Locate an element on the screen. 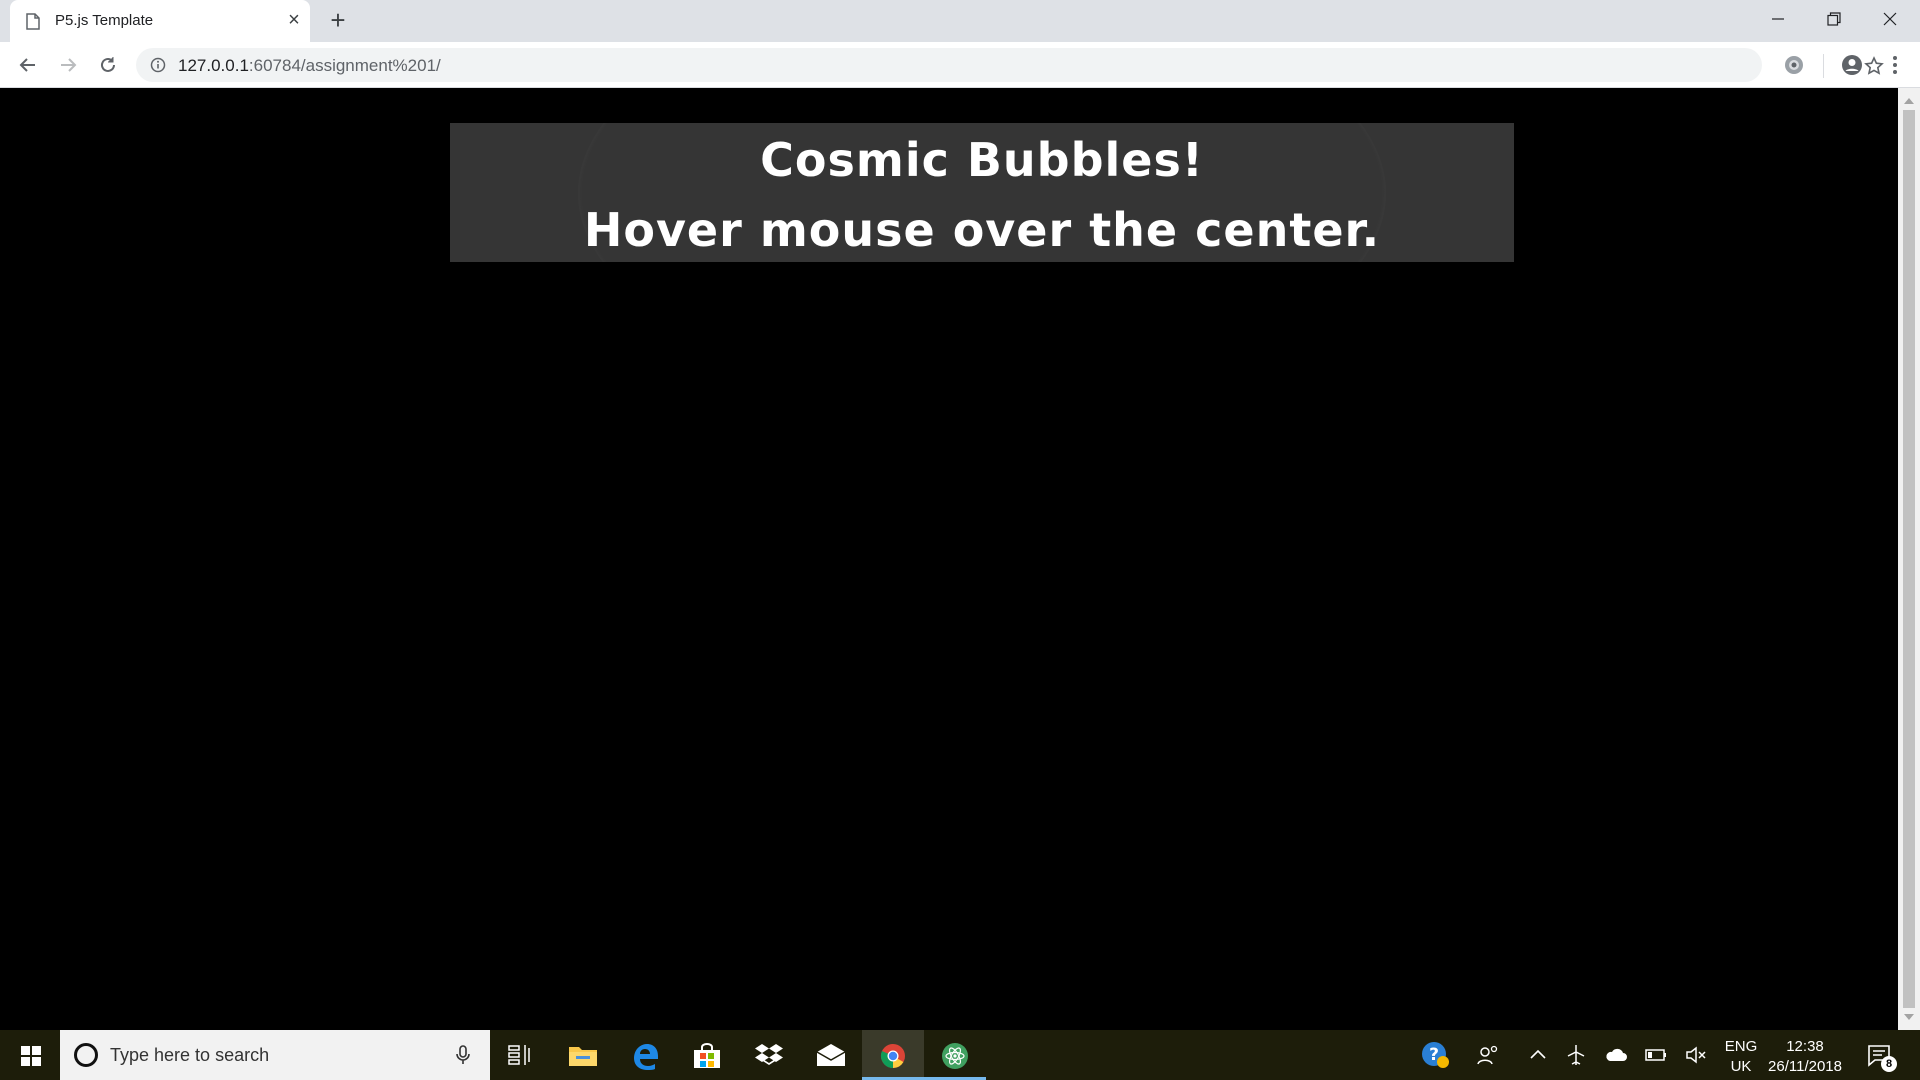 The width and height of the screenshot is (1920, 1080). microphone-icon is located at coordinates (463, 1055).